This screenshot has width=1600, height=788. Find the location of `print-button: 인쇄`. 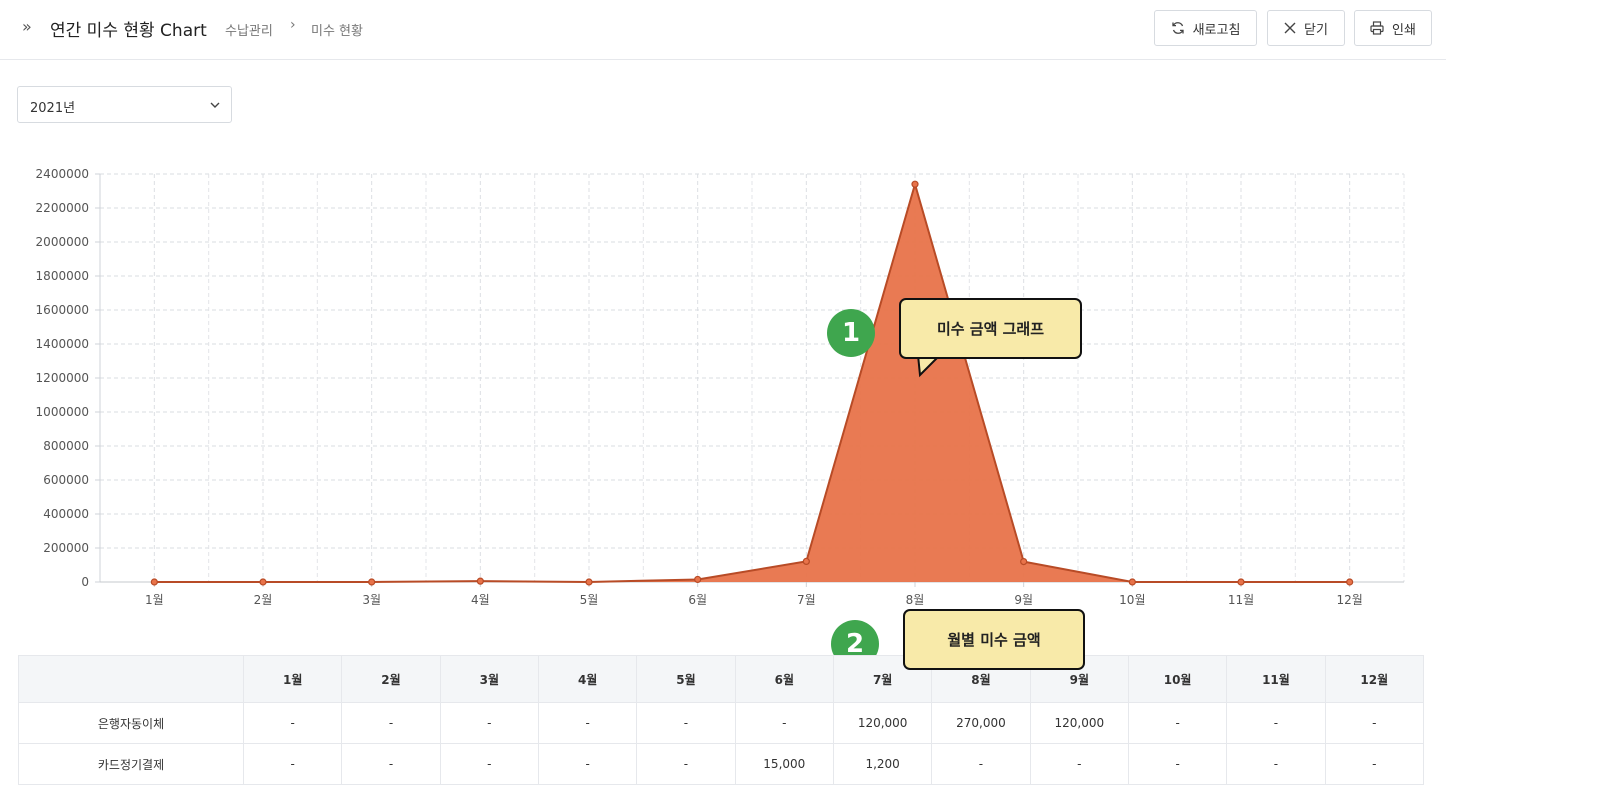

print-button: 인쇄 is located at coordinates (1393, 28).